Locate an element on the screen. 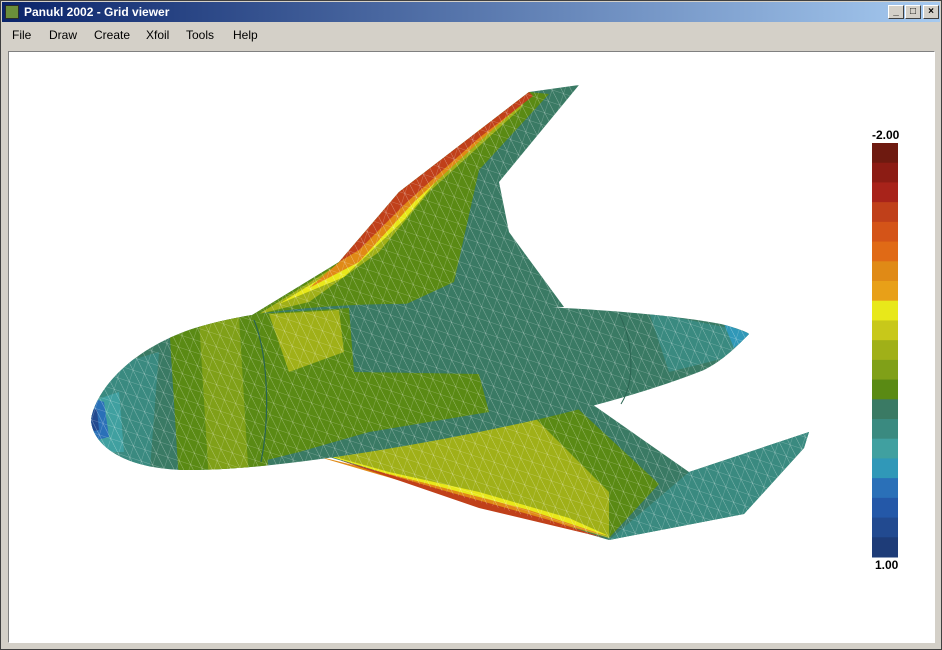 The height and width of the screenshot is (650, 942). maximize-button: □ is located at coordinates (913, 12).